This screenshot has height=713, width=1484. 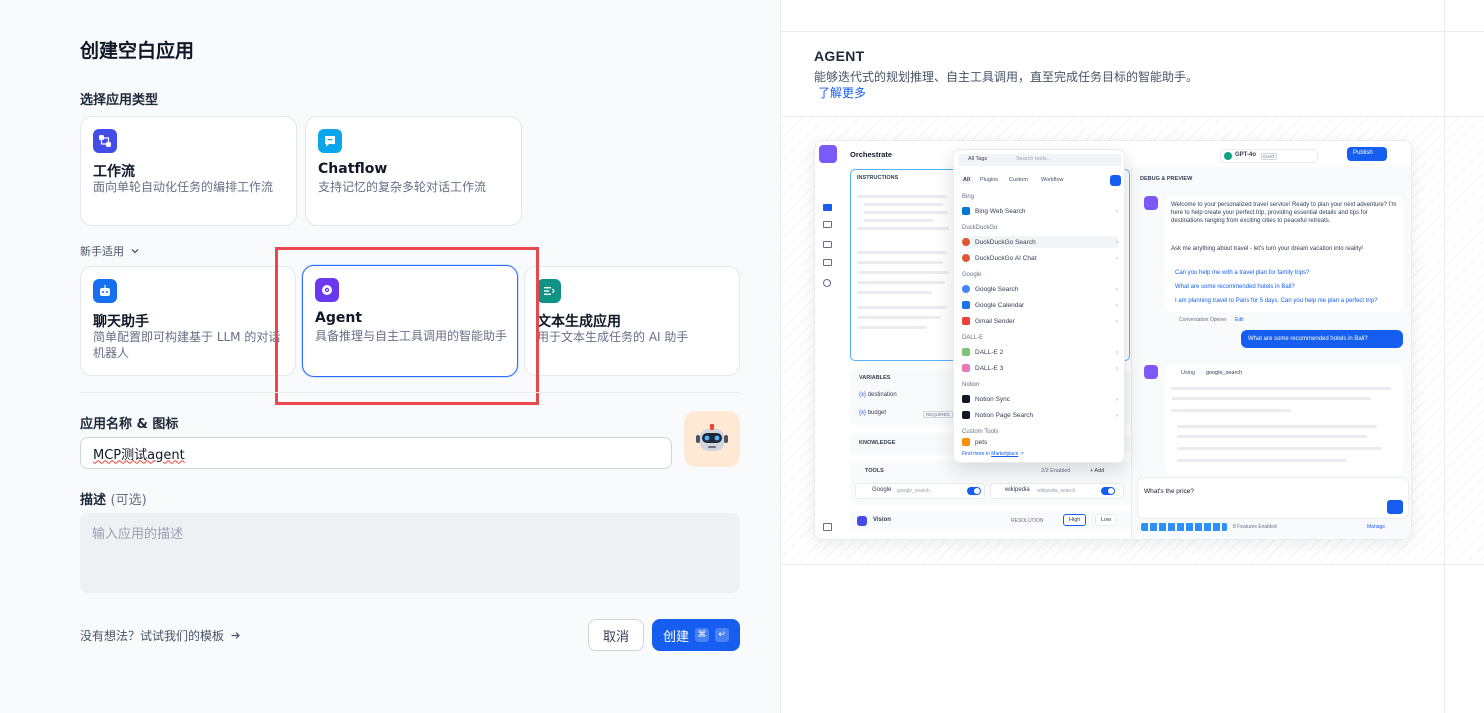 What do you see at coordinates (1027, 521) in the screenshot?
I see `mock-resolution: RESOLUTION` at bounding box center [1027, 521].